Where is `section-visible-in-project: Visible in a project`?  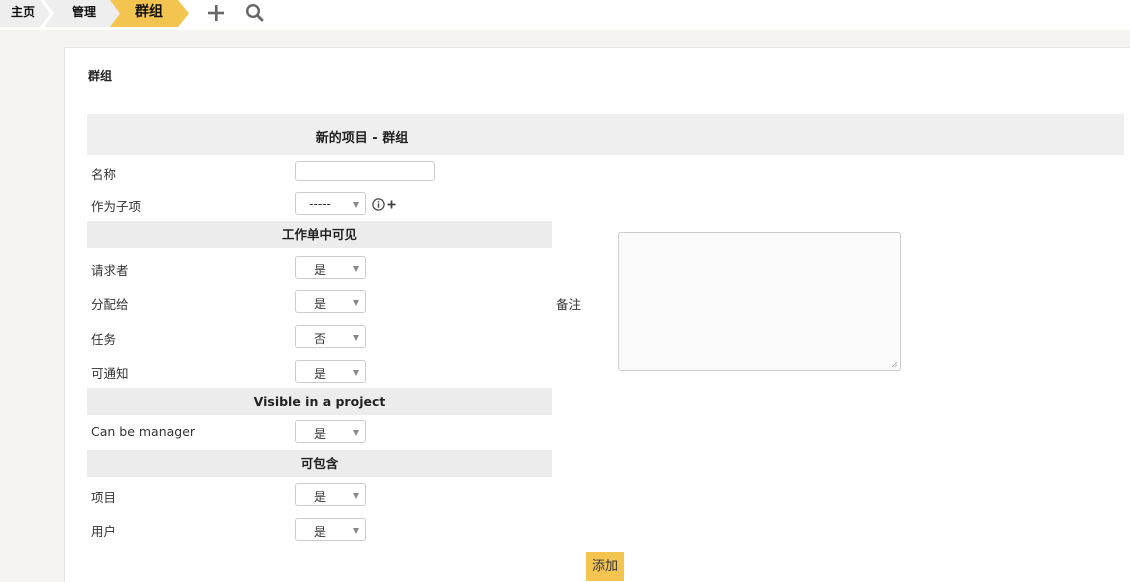
section-visible-in-project: Visible in a project is located at coordinates (319, 401).